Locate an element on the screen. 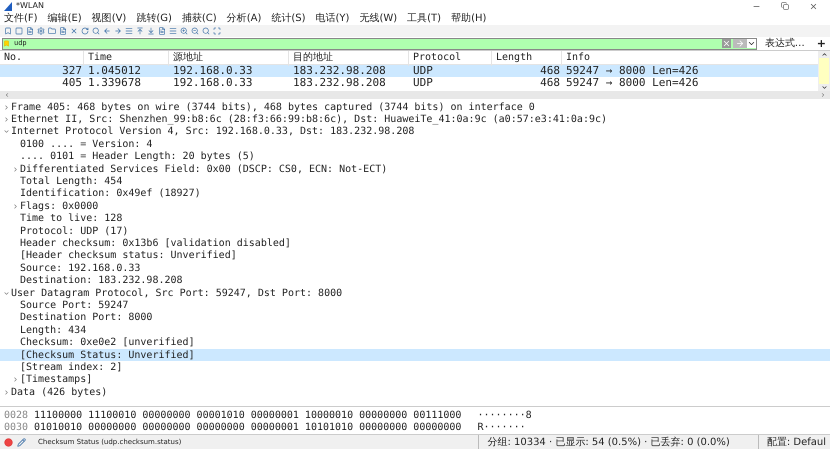 This screenshot has width=830, height=449. tree-item-text: Frame 405: 468 bytes on wire (3744 bits), 468 bytes captured (3744 bits) on interface 0 is located at coordinates (273, 107).